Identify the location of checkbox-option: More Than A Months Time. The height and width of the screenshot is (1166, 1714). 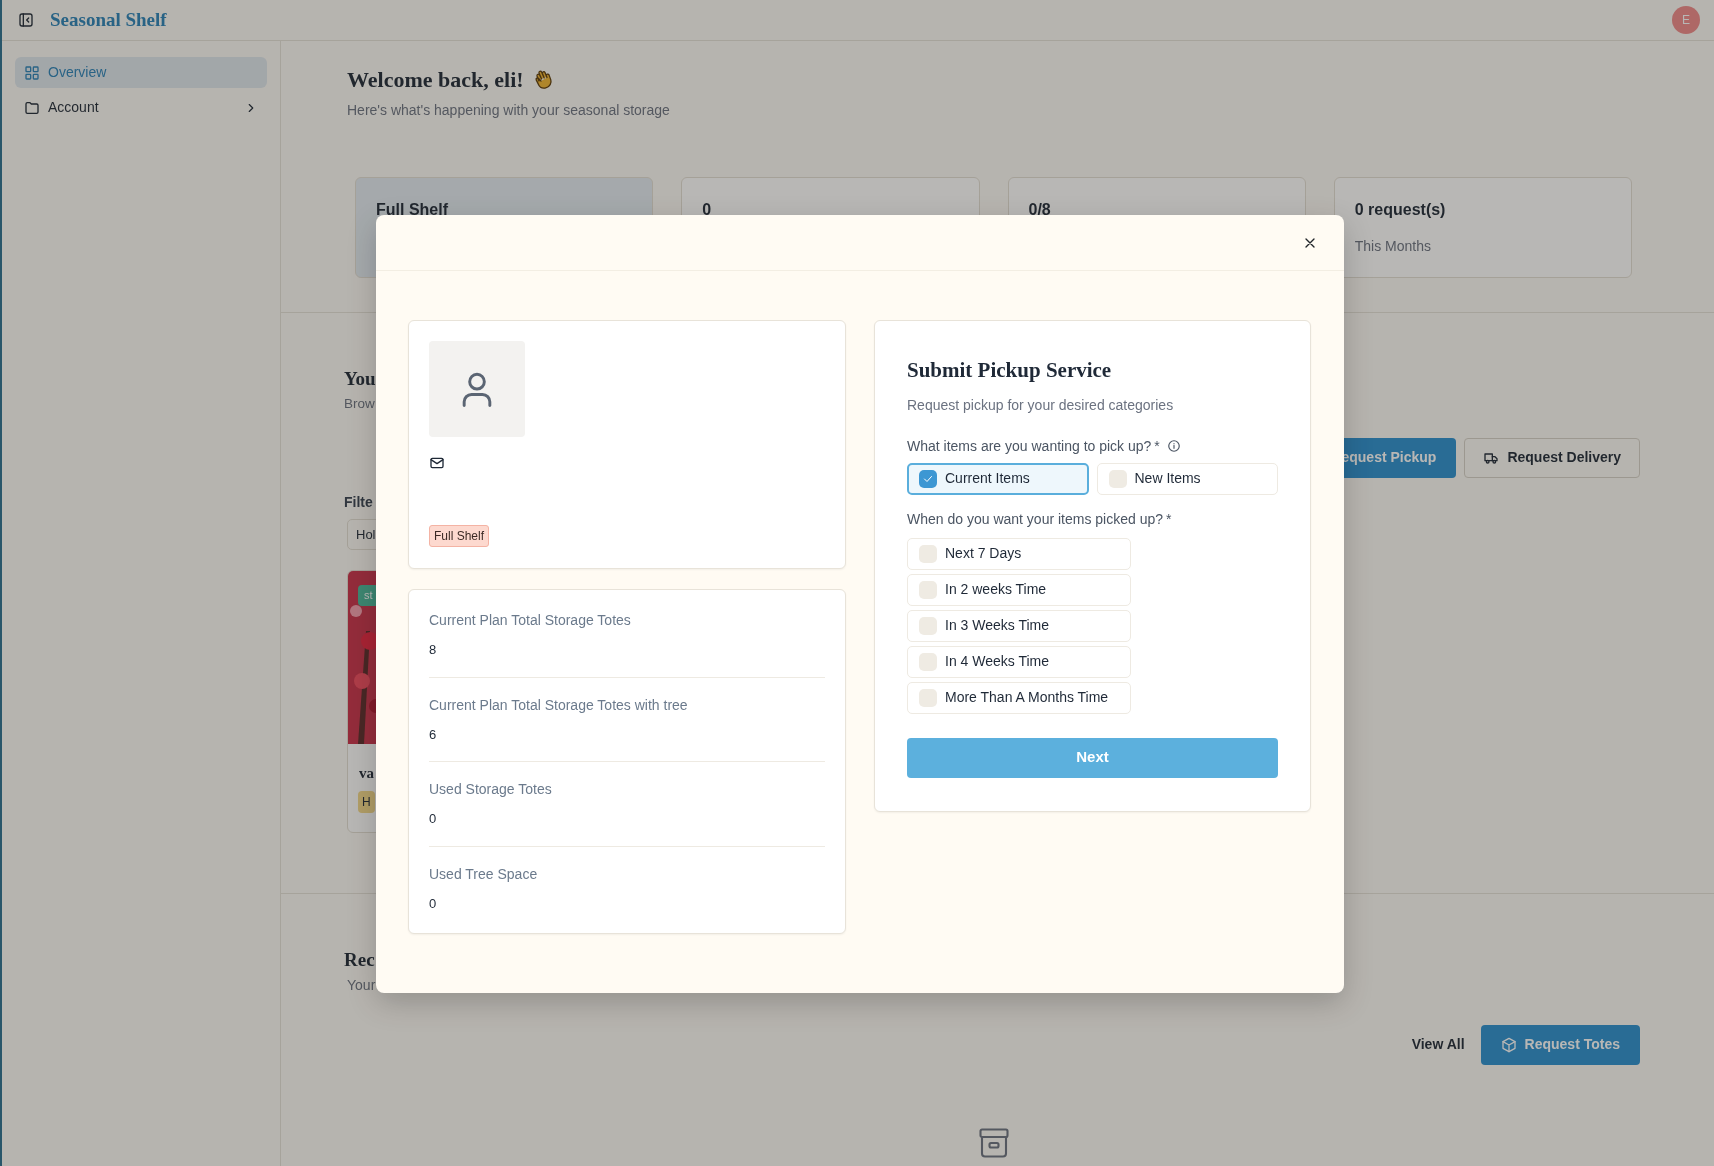
(1019, 697).